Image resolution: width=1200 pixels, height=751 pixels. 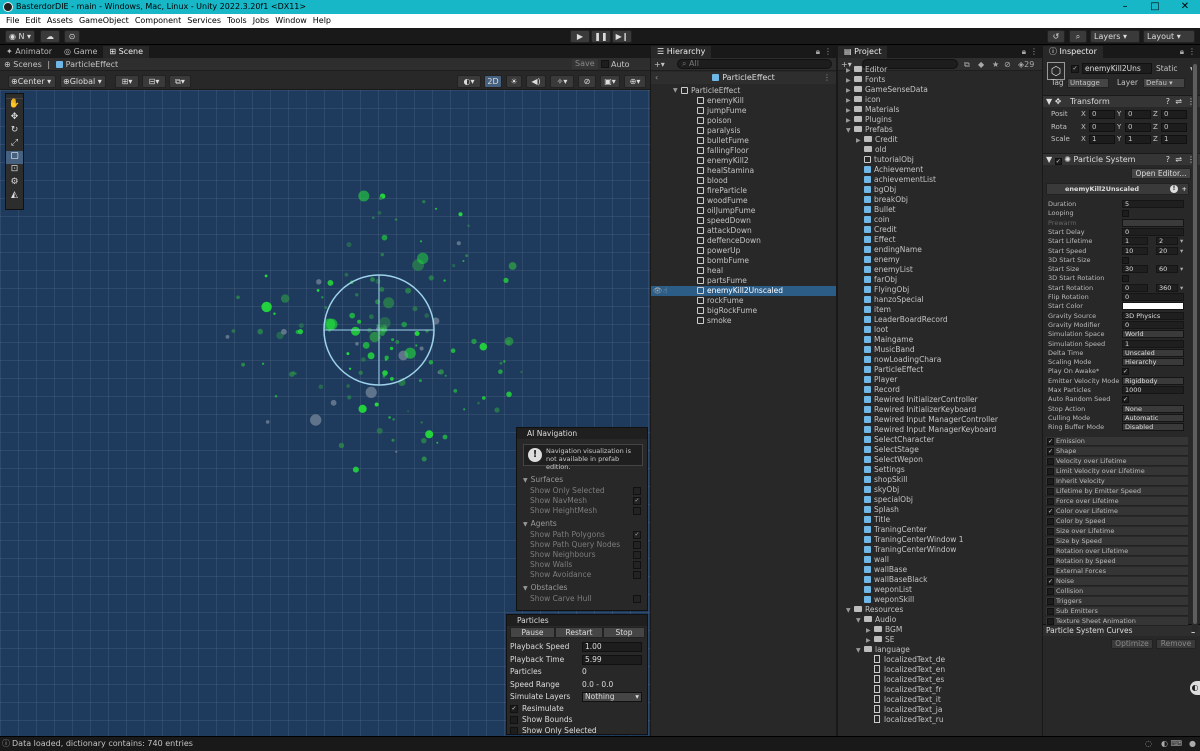 I want to click on project-item: Bullet, so click(x=940, y=210).